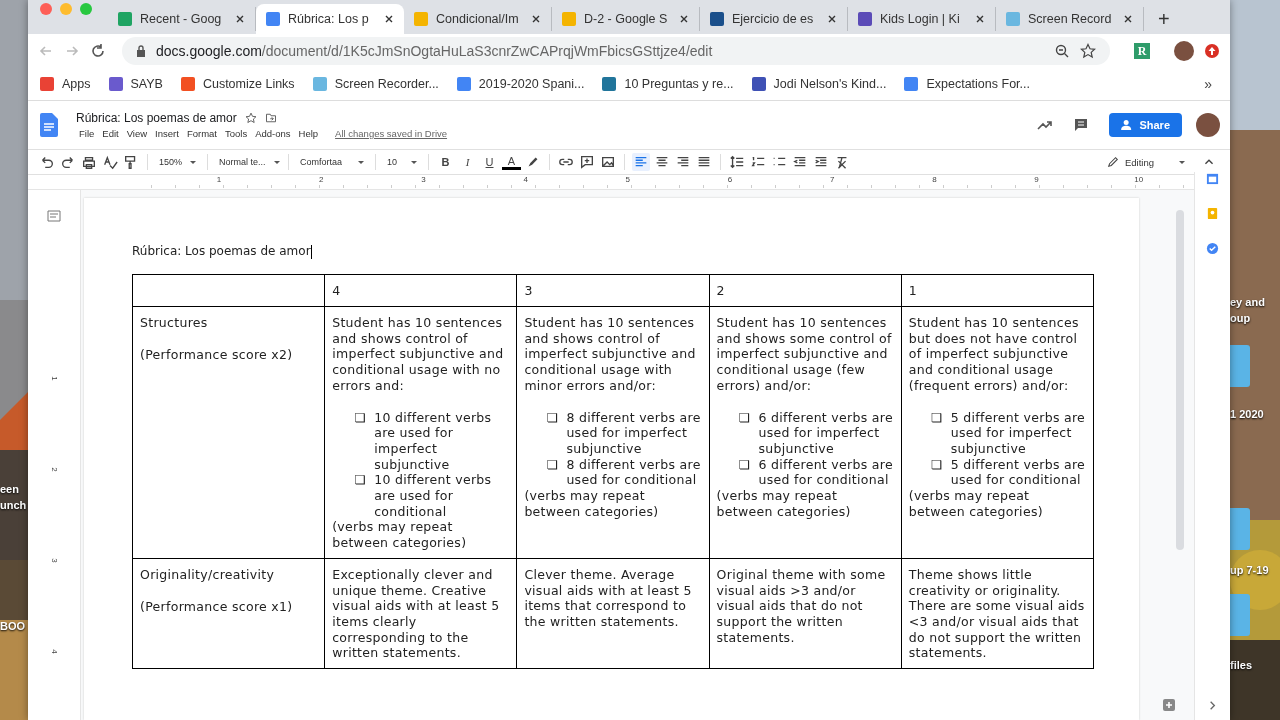  What do you see at coordinates (167, 133) in the screenshot?
I see `menu-item: Insert` at bounding box center [167, 133].